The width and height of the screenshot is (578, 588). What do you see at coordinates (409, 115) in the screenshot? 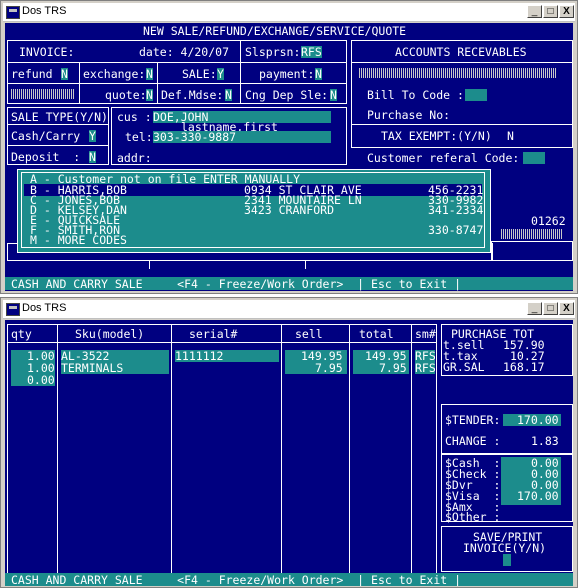
I see `purchase-no-label: Purchase No:` at bounding box center [409, 115].